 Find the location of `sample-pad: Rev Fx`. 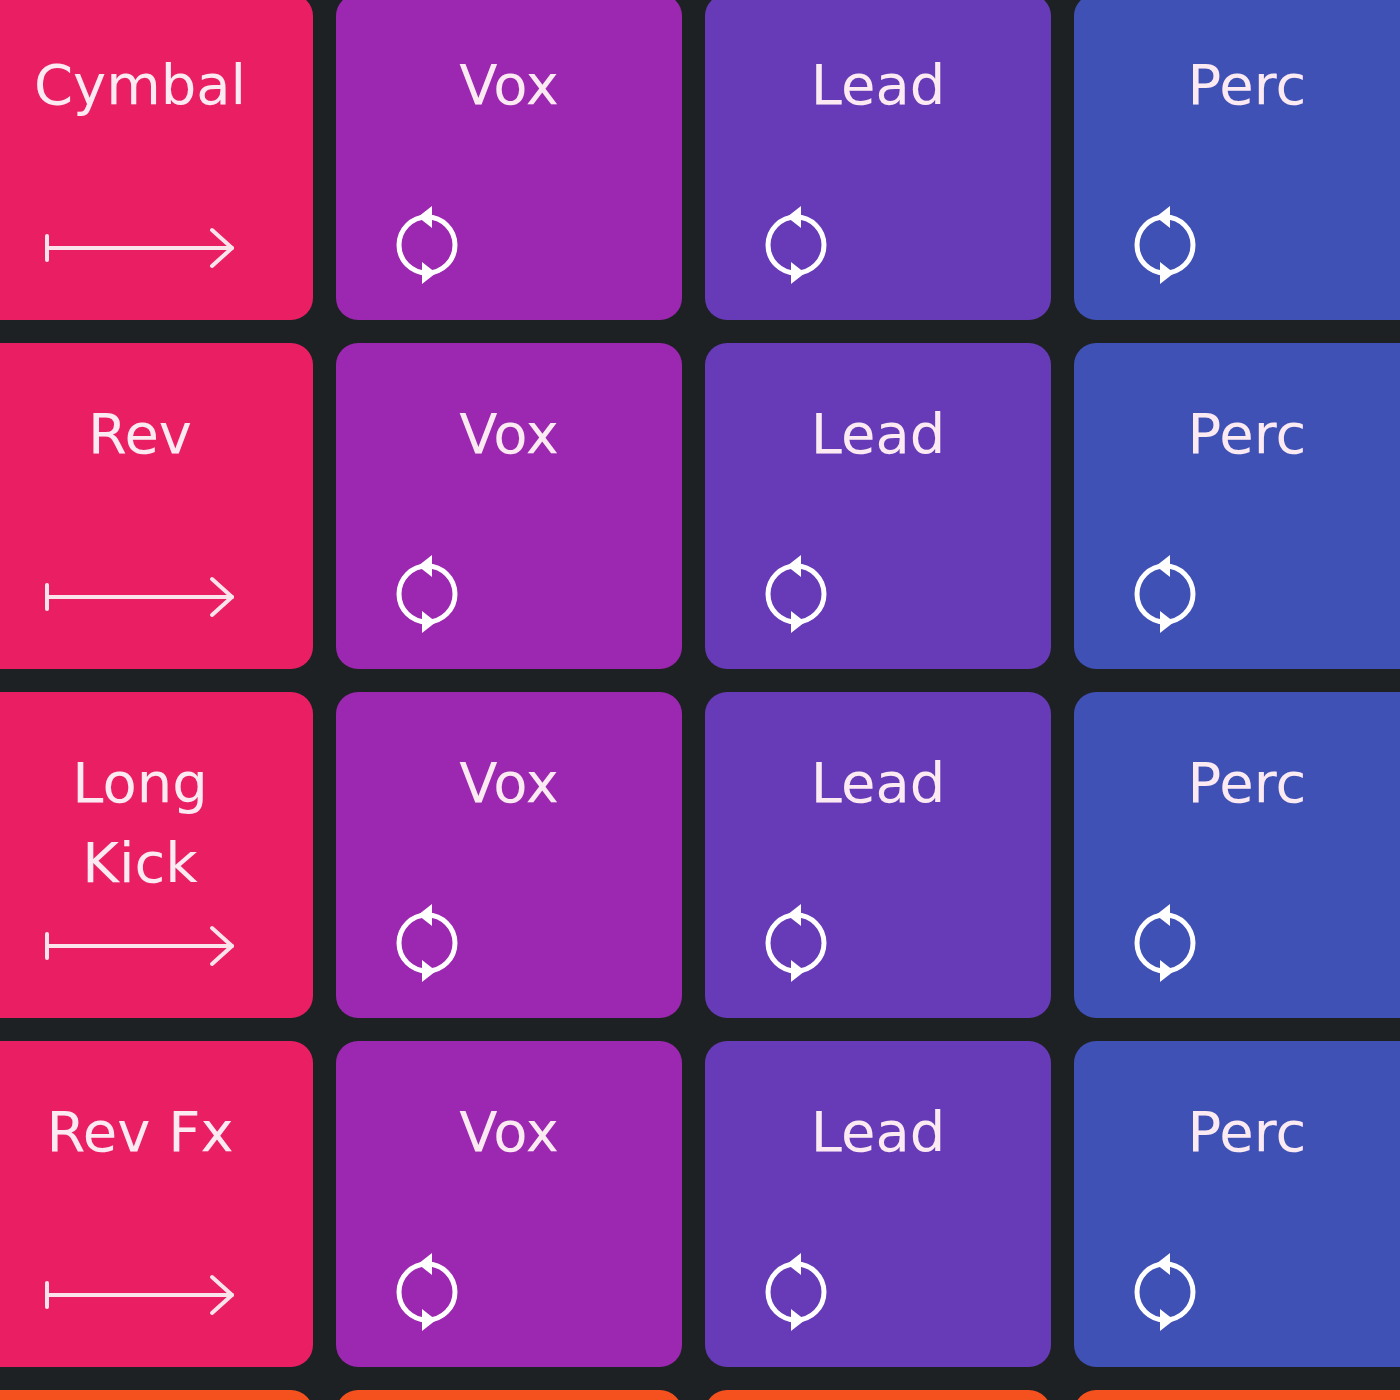

sample-pad: Rev Fx is located at coordinates (156, 1204).